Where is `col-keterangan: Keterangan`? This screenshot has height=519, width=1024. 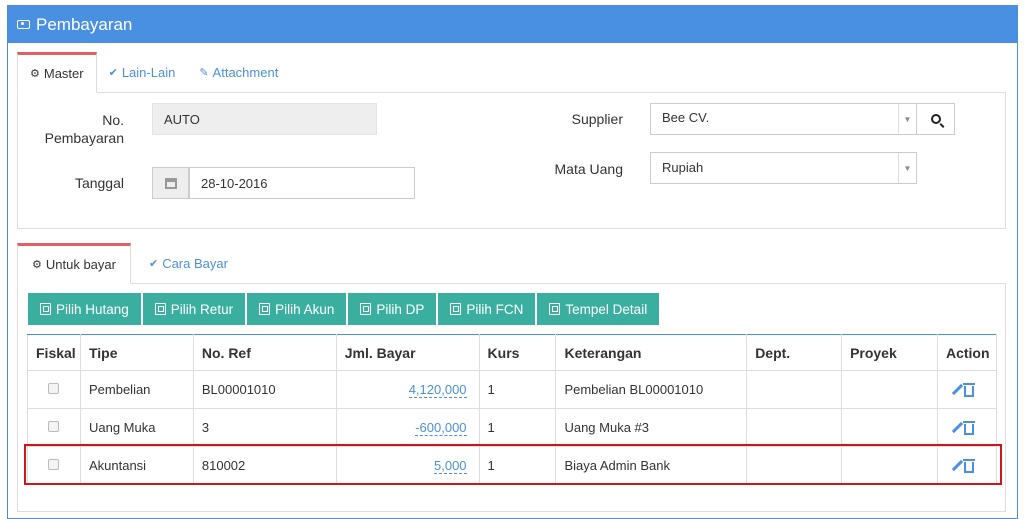
col-keterangan: Keterangan is located at coordinates (651, 352).